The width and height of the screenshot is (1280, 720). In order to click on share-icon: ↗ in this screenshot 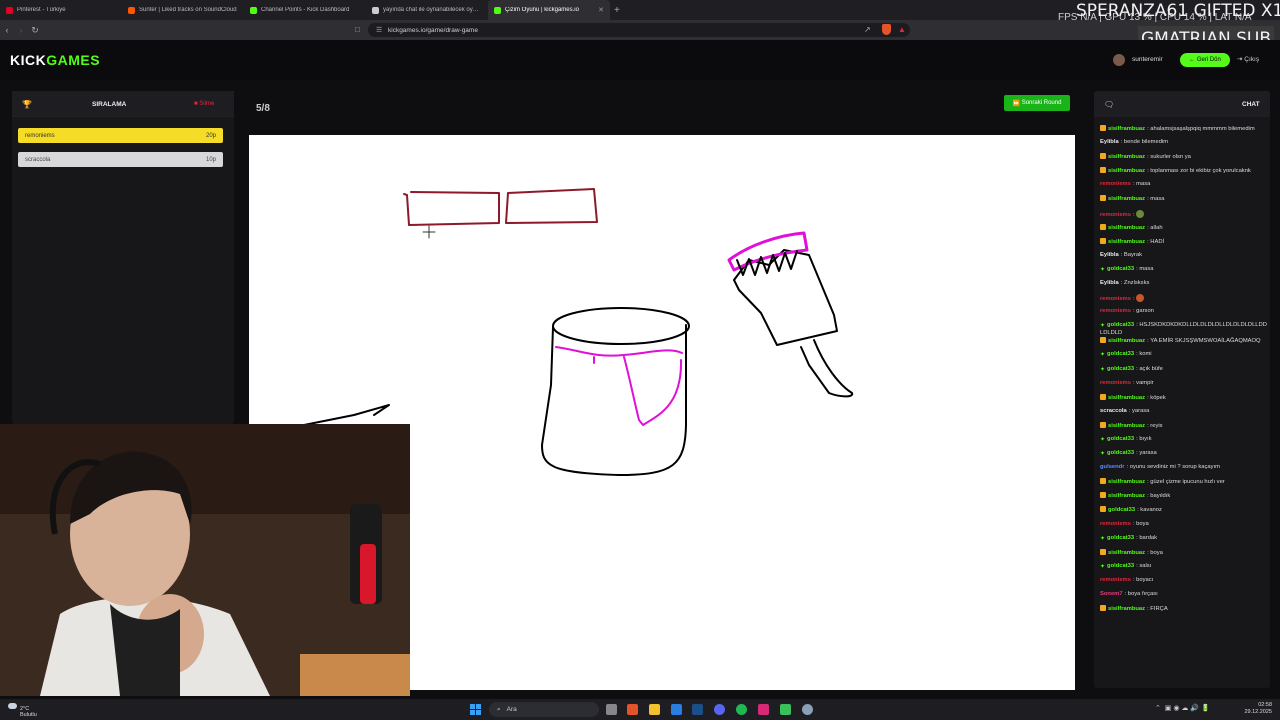, I will do `click(867, 29)`.